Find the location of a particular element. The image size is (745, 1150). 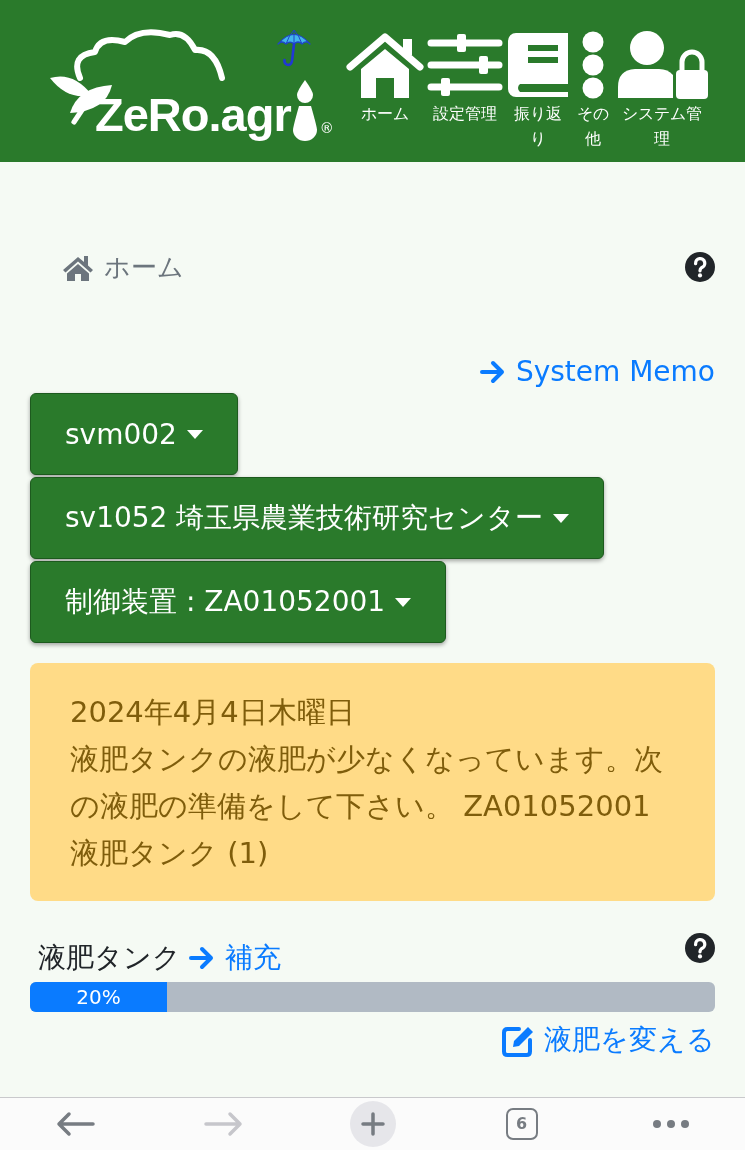

refill-link: 補充 is located at coordinates (235, 958).